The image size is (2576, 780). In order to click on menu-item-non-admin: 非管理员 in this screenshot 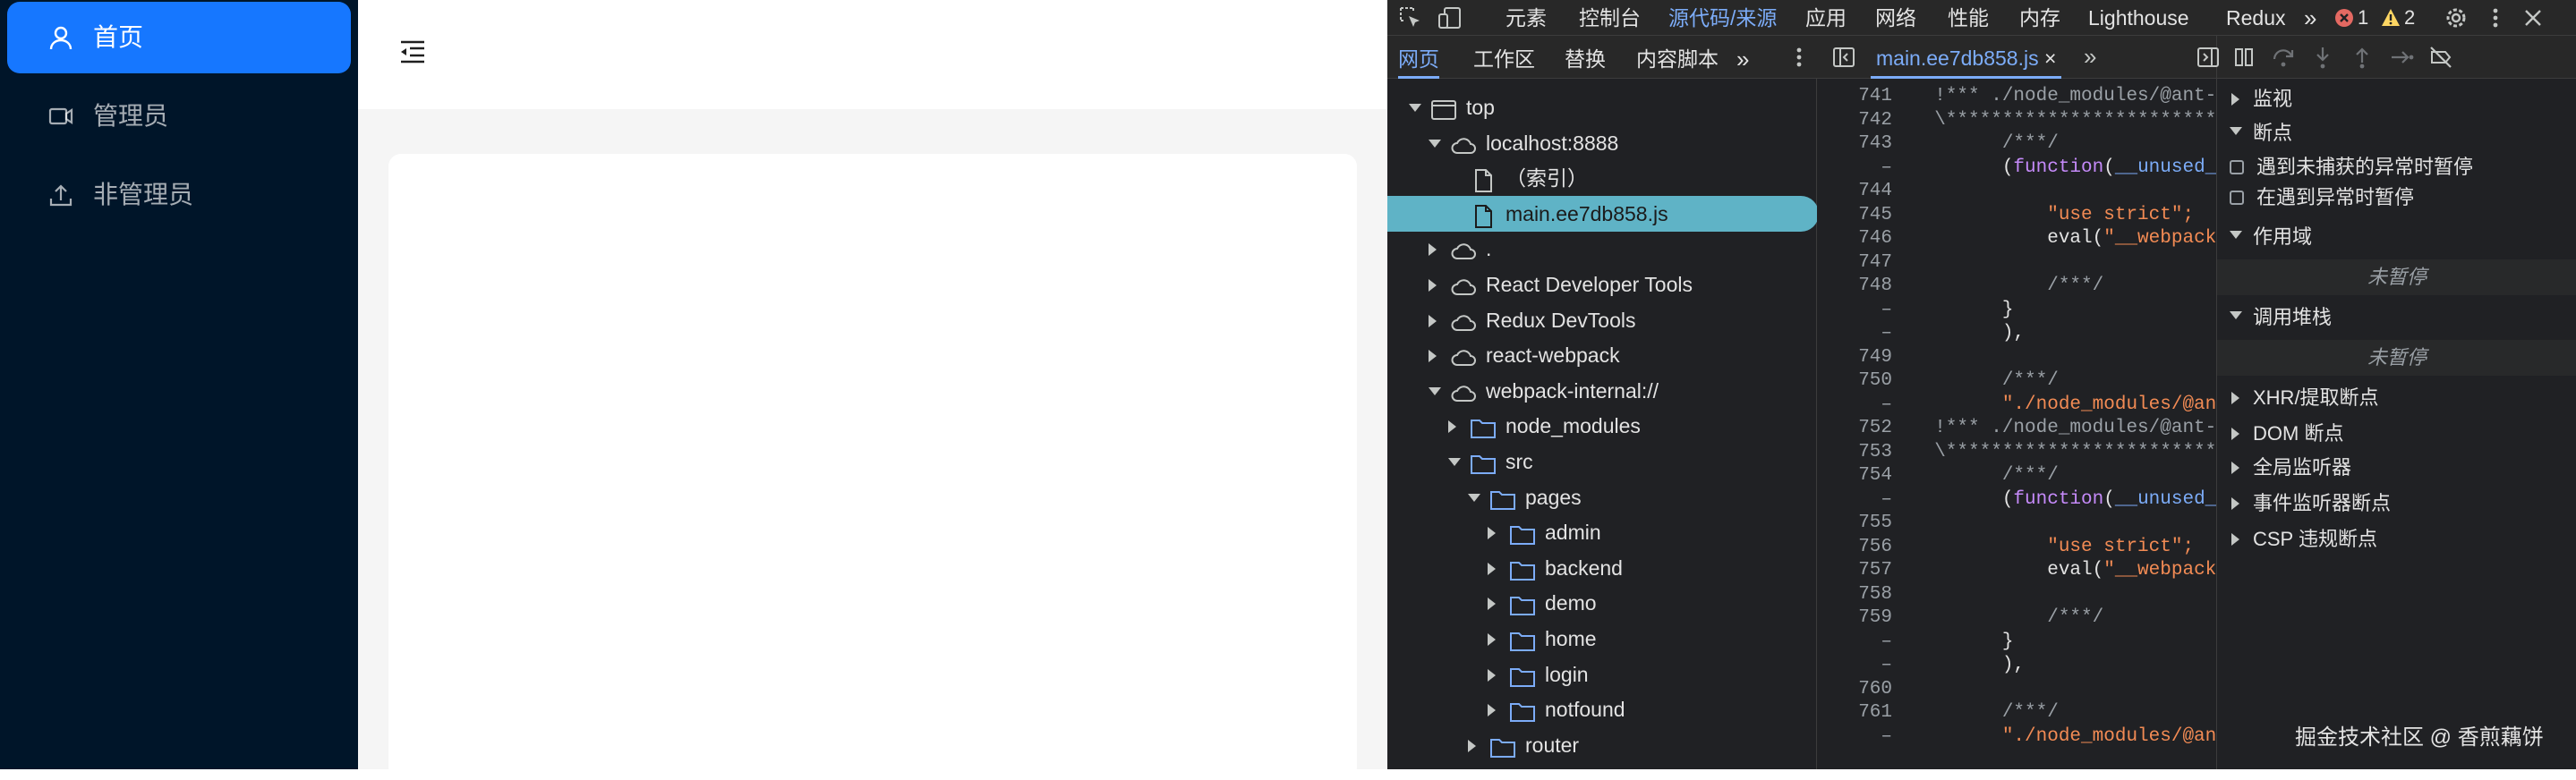, I will do `click(179, 195)`.